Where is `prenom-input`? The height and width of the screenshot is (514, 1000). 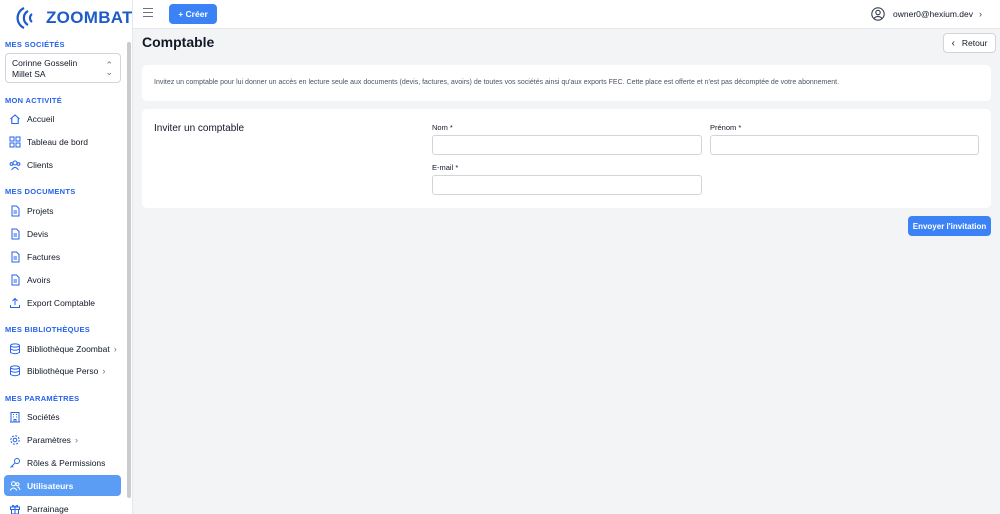
prenom-input is located at coordinates (844, 145).